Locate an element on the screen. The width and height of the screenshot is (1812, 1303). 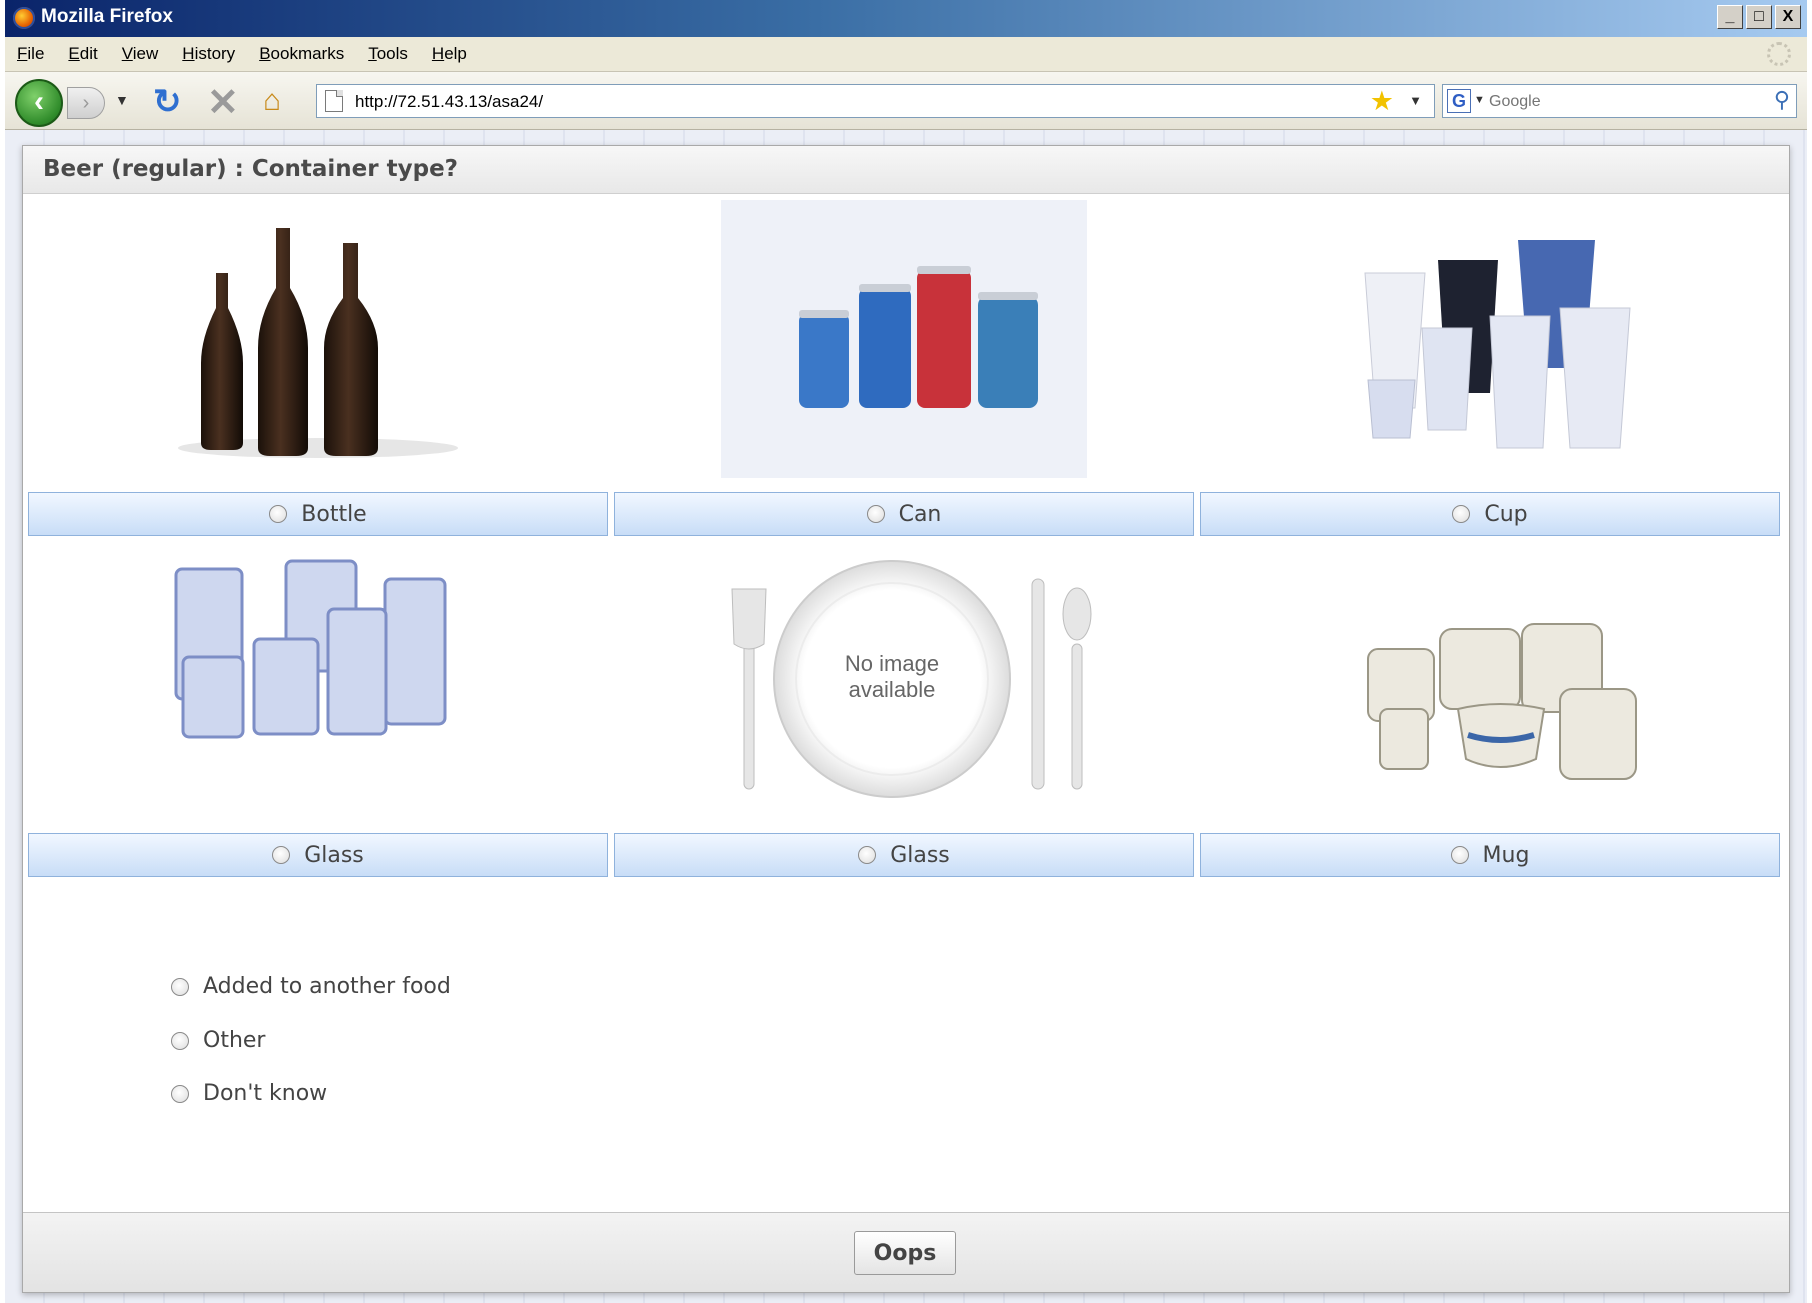
search-box: G ▼ ⚲ is located at coordinates (1619, 101).